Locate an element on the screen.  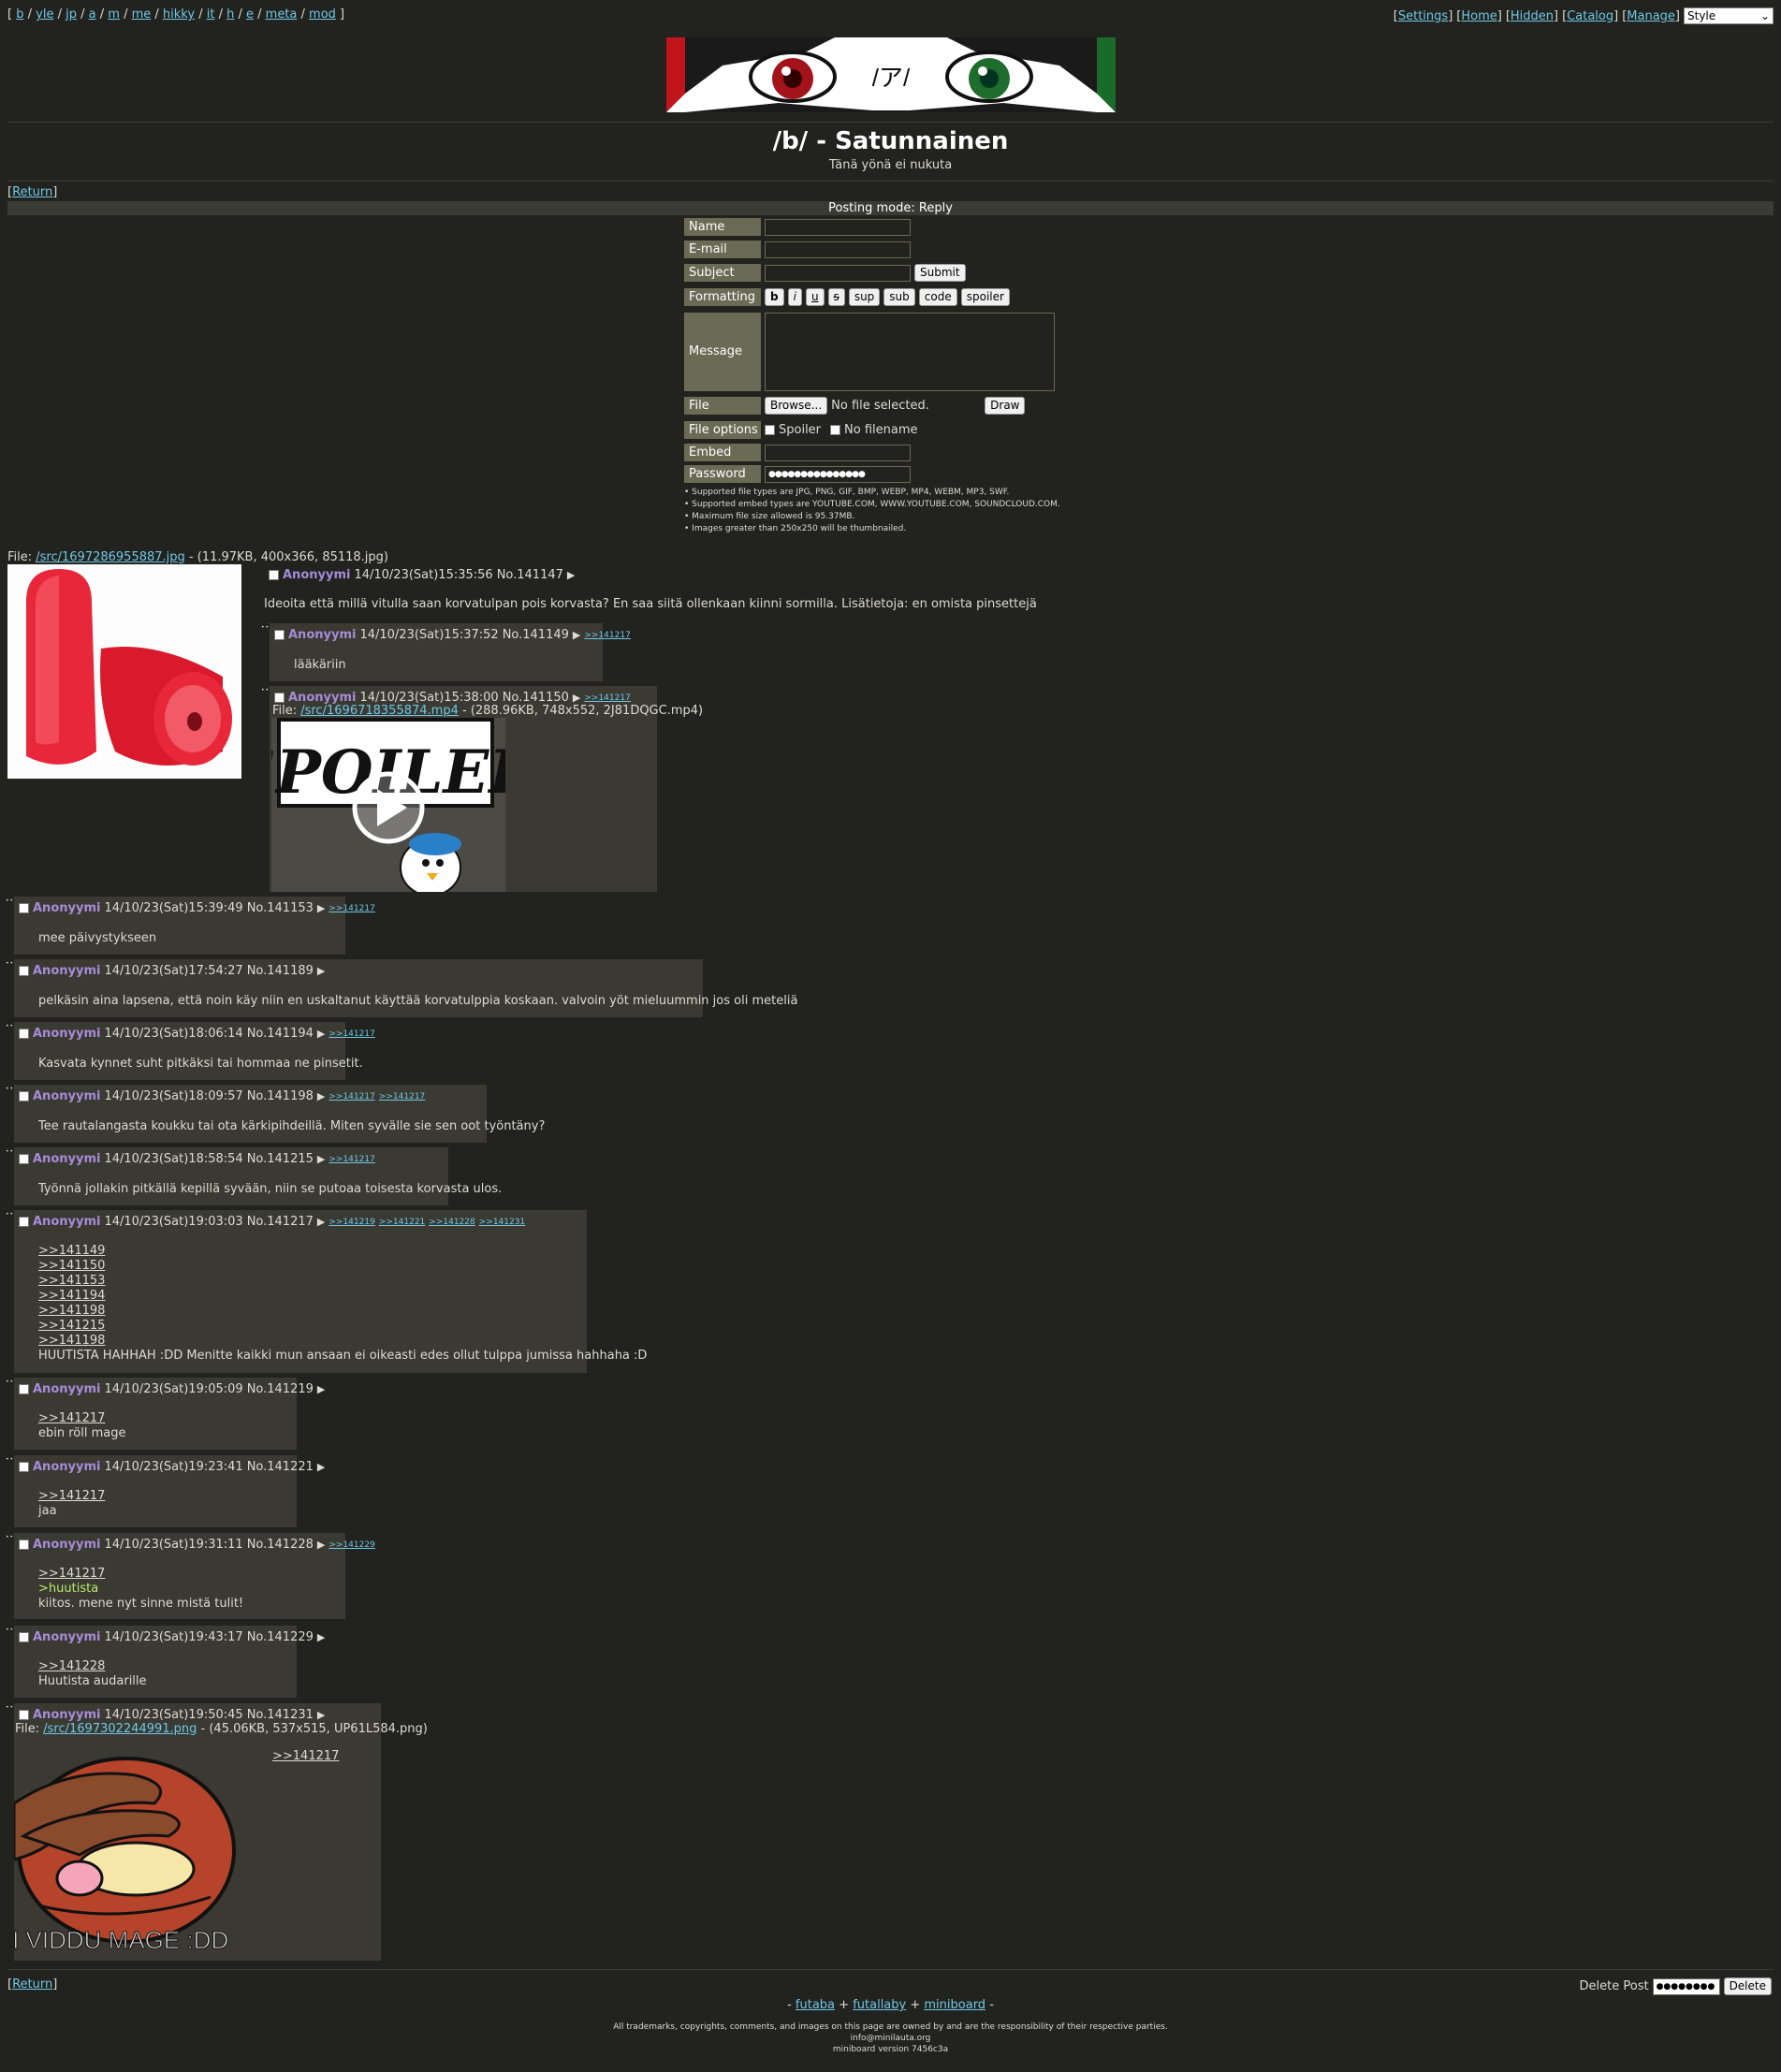
post-number: No.141198 is located at coordinates (280, 1096).